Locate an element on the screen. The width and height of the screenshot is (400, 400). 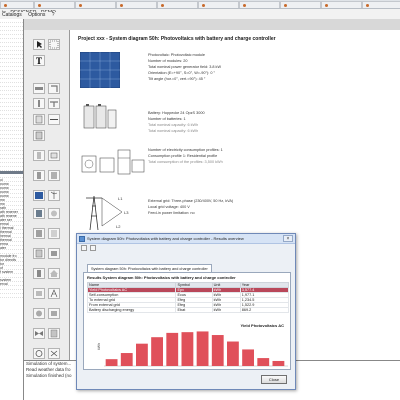
pointer-tool-icon is located at coordinates (39, 44).